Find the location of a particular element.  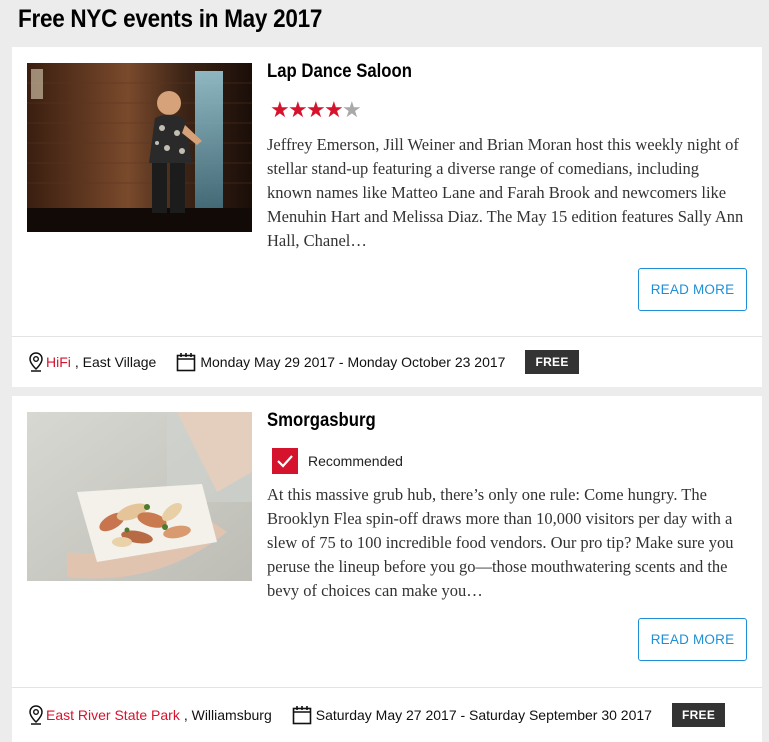

event-title: Lap Dance Saloon is located at coordinates (339, 72).